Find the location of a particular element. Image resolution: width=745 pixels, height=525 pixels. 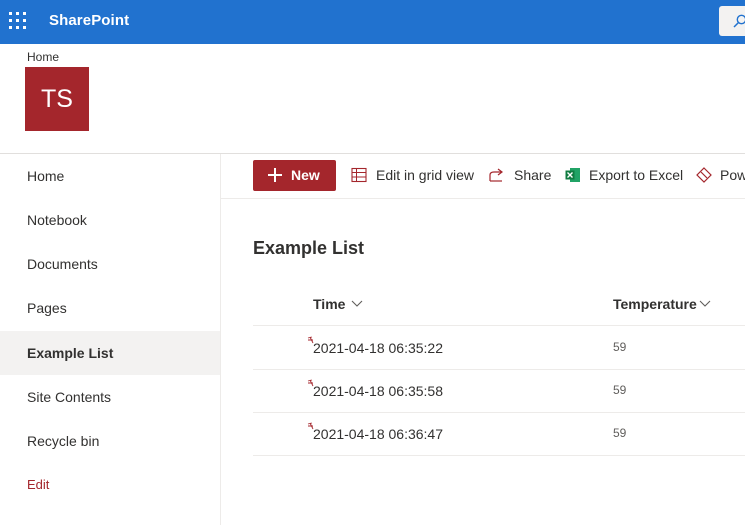

nav-item-notebook: Notebook is located at coordinates (110, 220).